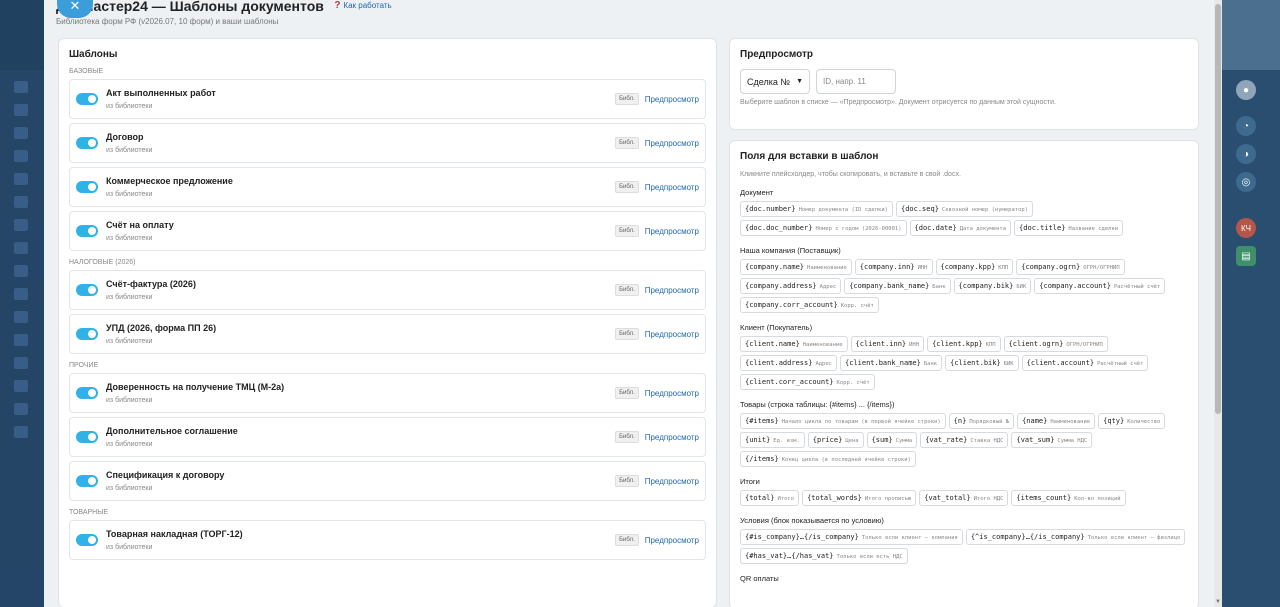 This screenshot has width=1280, height=607. What do you see at coordinates (775, 81) in the screenshot?
I see `entity-type-select: Сделка № ▼` at bounding box center [775, 81].